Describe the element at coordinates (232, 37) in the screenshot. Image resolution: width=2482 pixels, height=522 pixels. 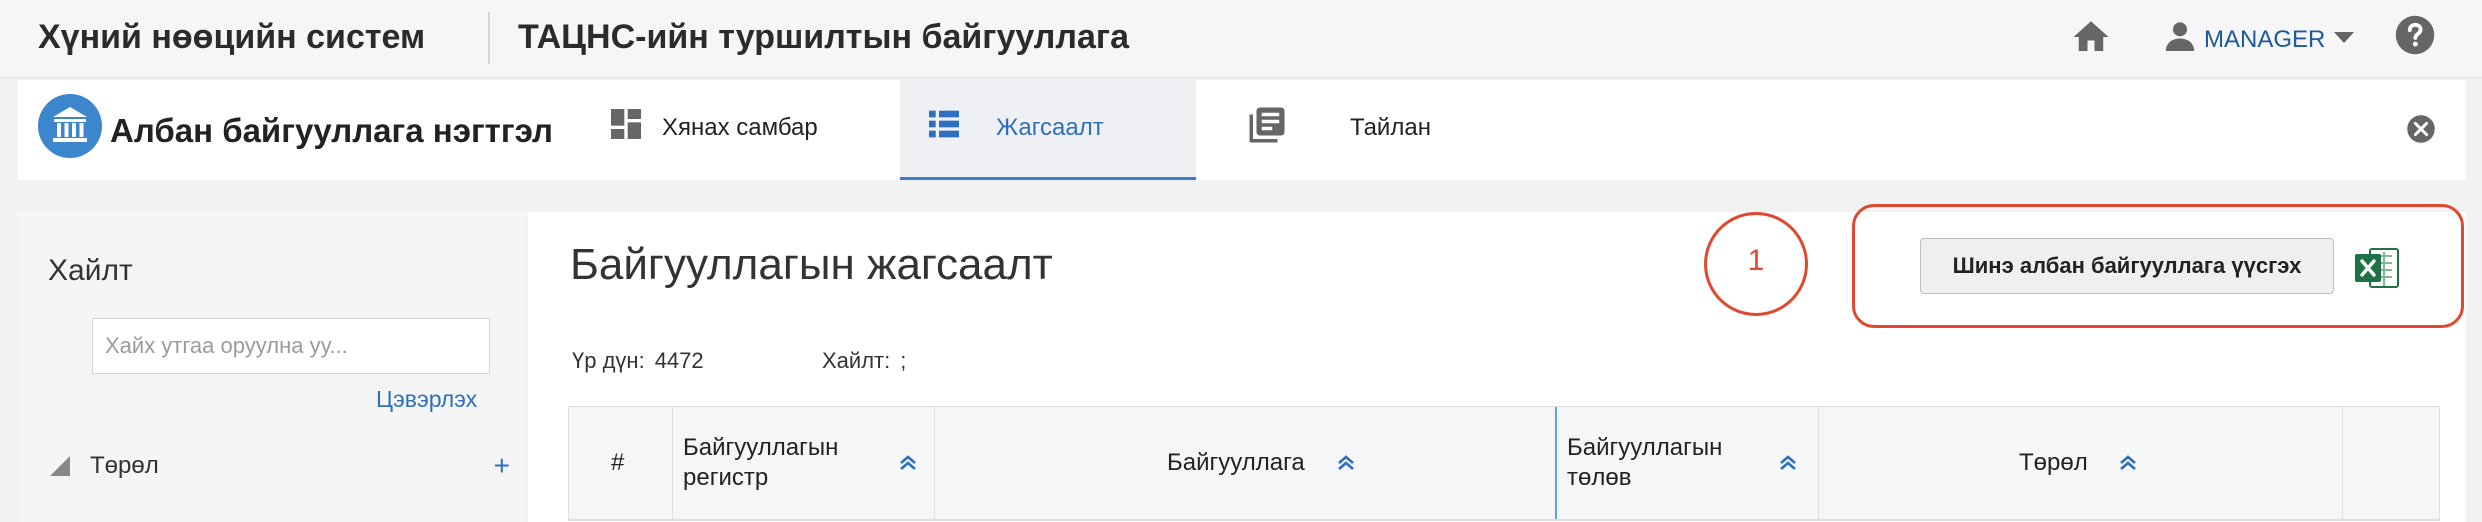
I see `system-title: Хүний нөөцийн систем` at that location.